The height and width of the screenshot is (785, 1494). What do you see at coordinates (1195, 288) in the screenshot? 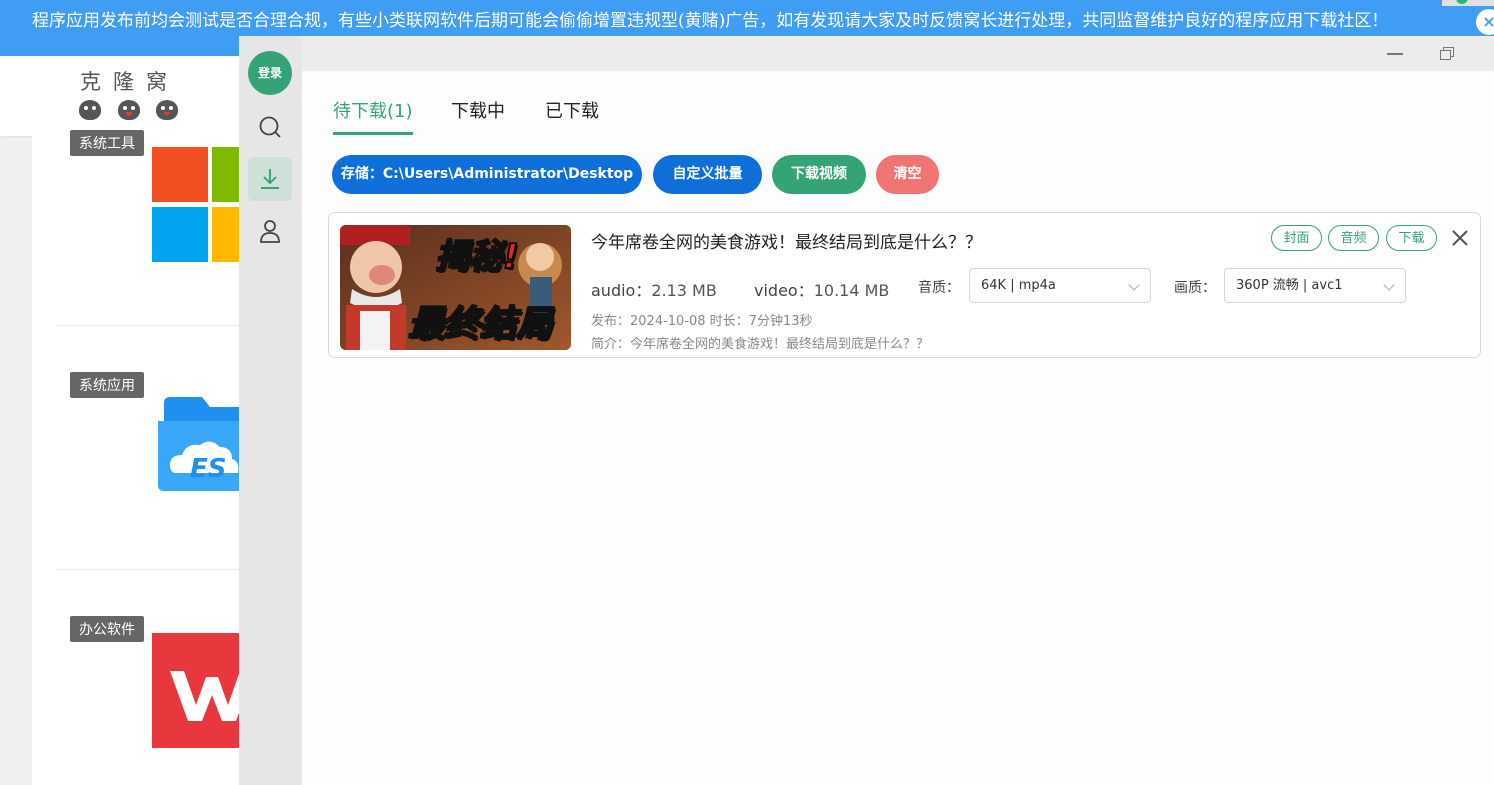
I see `video-quality-label: 画质：` at bounding box center [1195, 288].